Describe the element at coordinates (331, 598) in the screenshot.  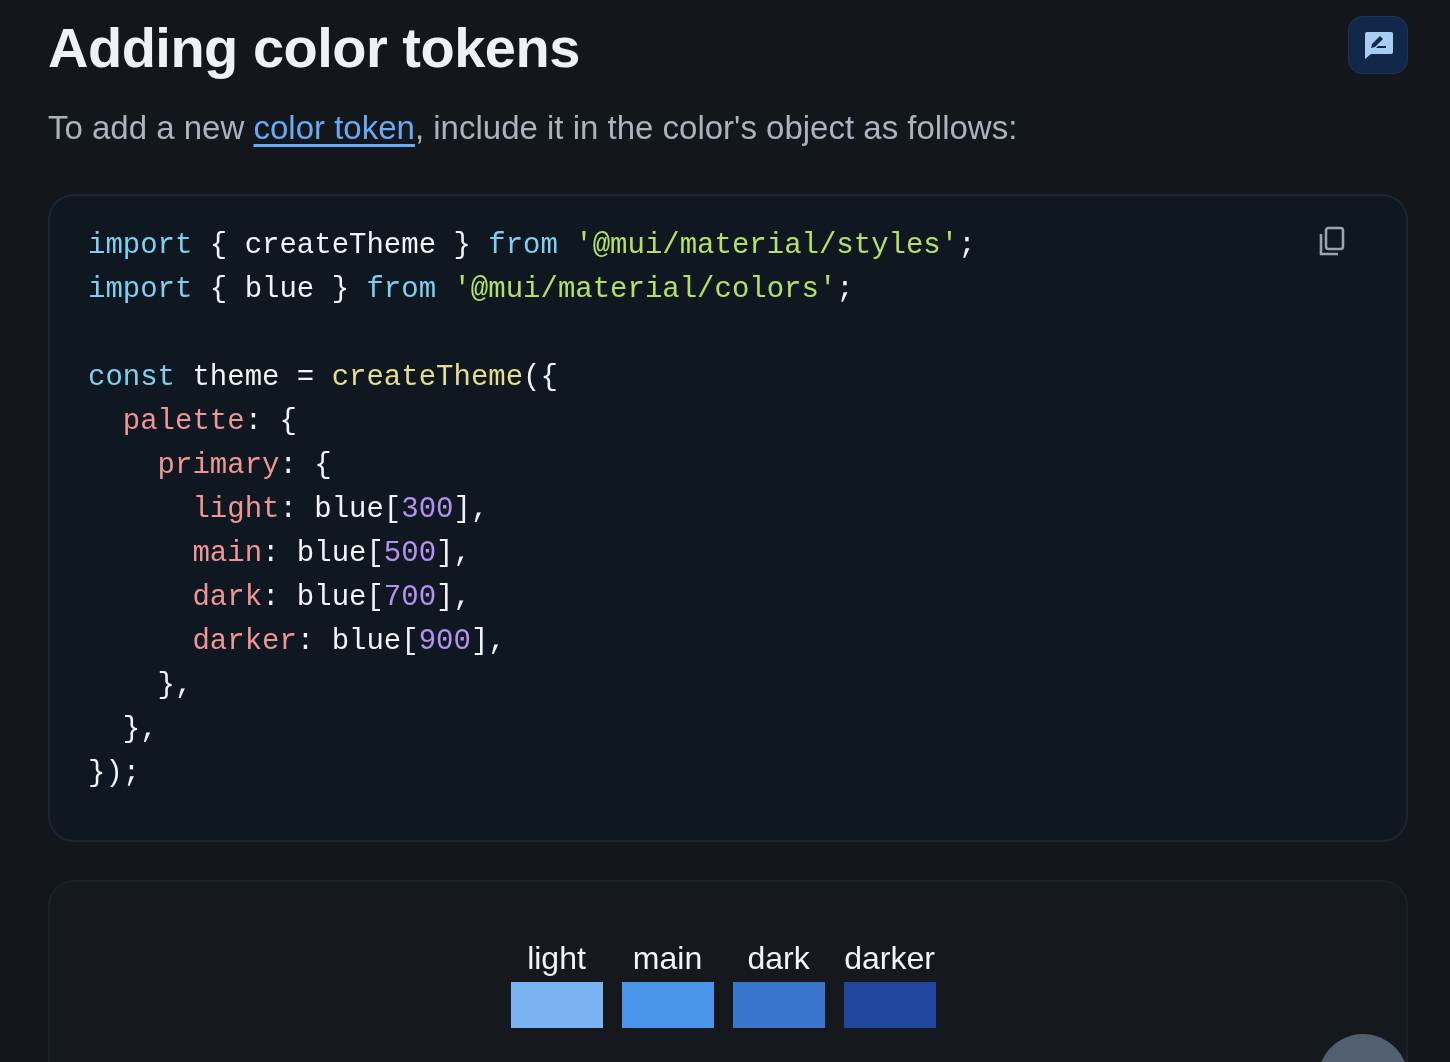
I see `code-line: dark: blue[700],` at that location.